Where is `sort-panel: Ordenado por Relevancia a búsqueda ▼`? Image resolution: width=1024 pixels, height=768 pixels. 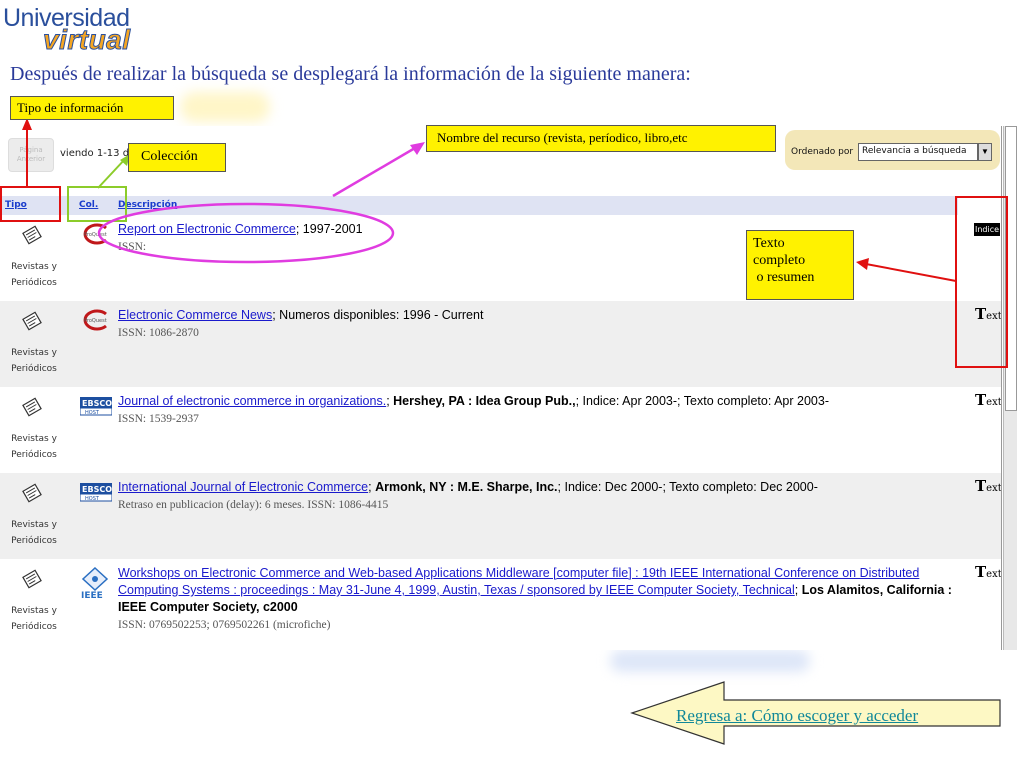
sort-panel: Ordenado por Relevancia a búsqueda ▼ is located at coordinates (892, 150).